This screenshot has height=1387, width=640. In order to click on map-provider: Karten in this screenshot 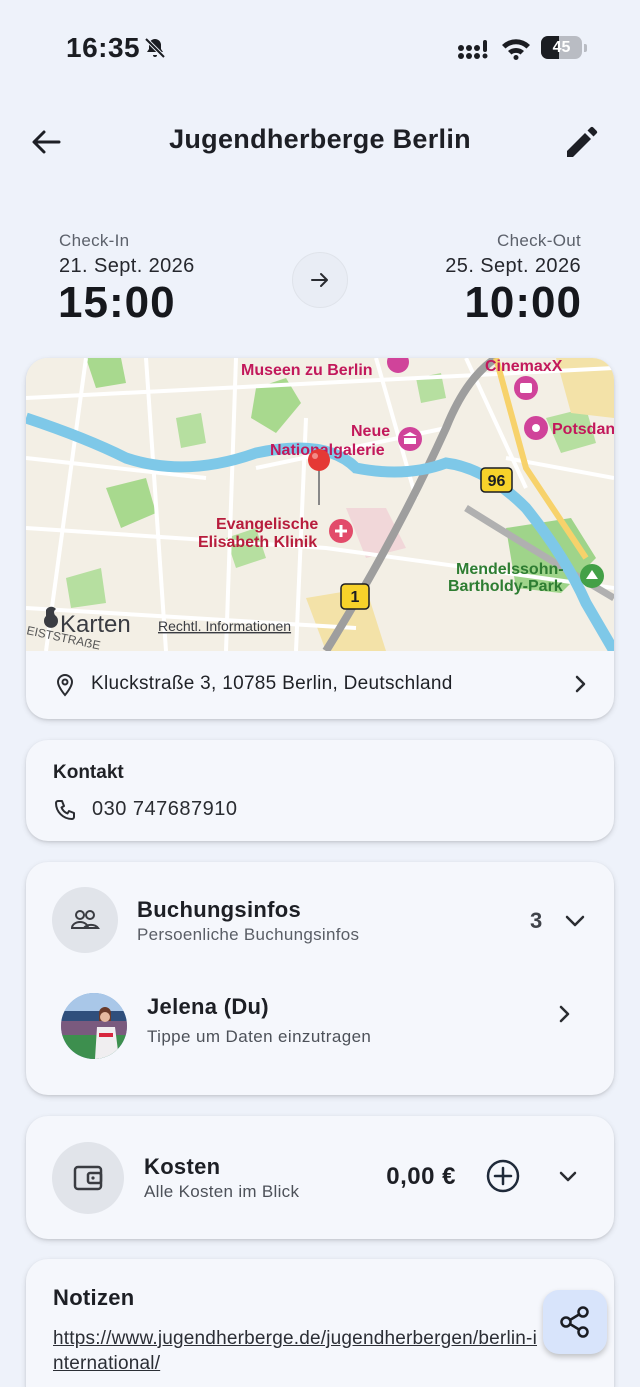, I will do `click(95, 624)`.